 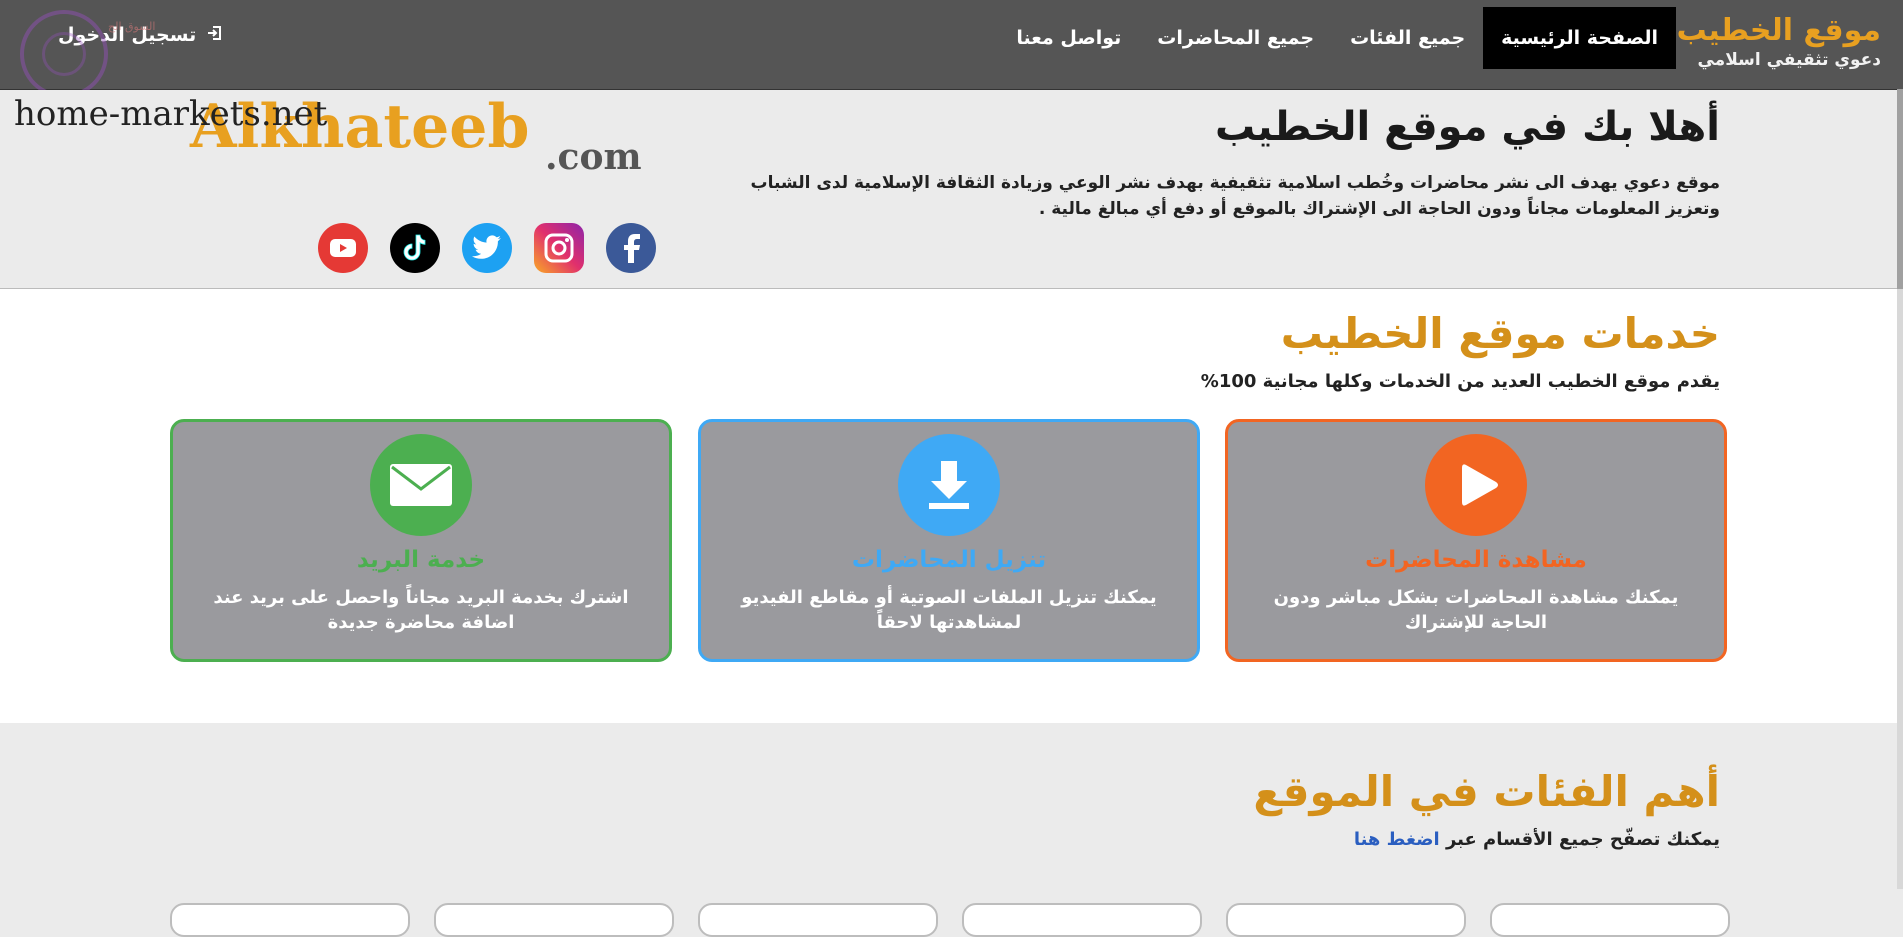 What do you see at coordinates (1789, 60) in the screenshot?
I see `brand-subtitle: دعوي تثقيفي اسلامي` at bounding box center [1789, 60].